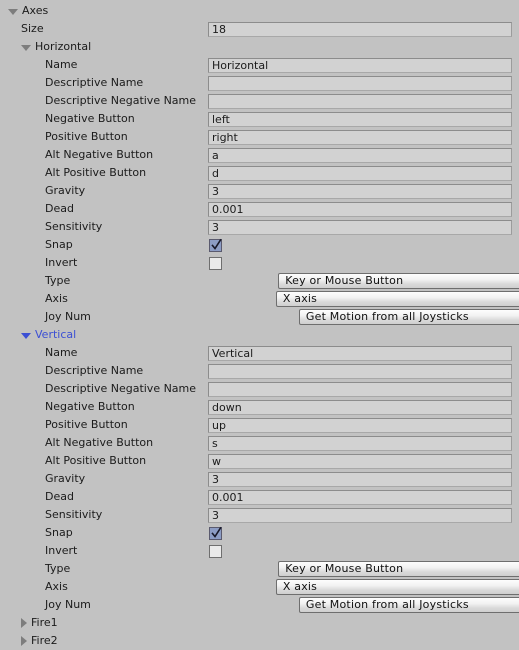 The width and height of the screenshot is (519, 650). I want to click on foldout-toggle: Axes, so click(28, 11).